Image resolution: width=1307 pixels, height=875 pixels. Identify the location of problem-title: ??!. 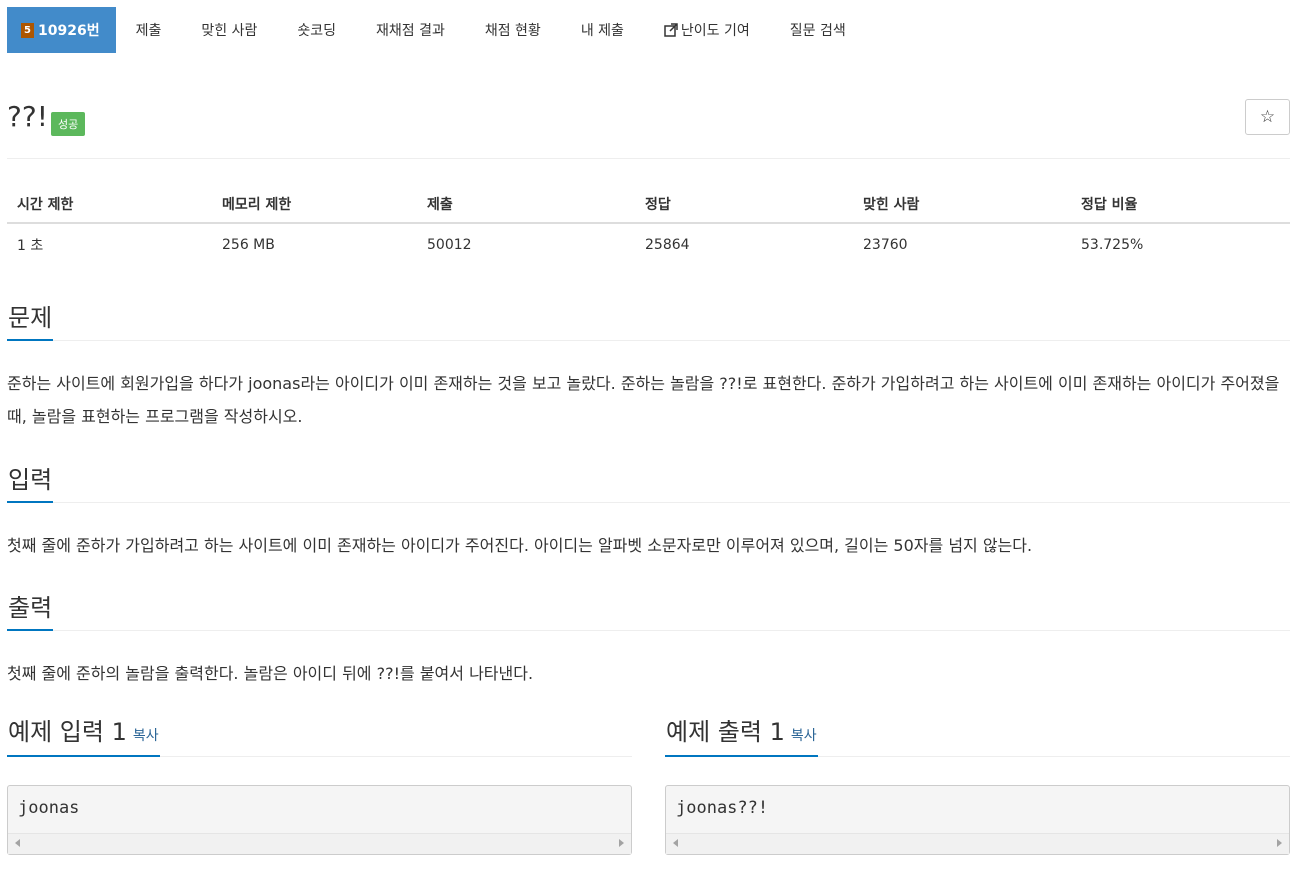
(27, 116).